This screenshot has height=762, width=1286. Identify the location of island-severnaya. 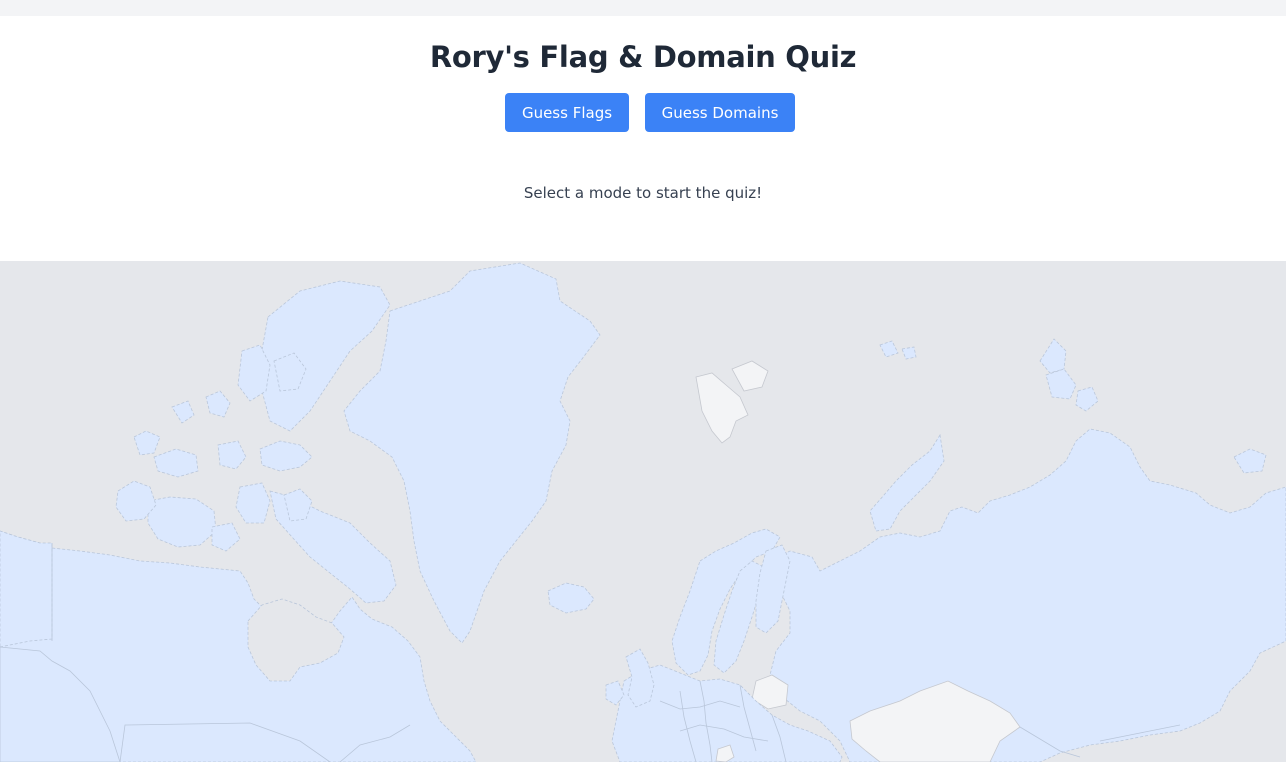
(1053, 356).